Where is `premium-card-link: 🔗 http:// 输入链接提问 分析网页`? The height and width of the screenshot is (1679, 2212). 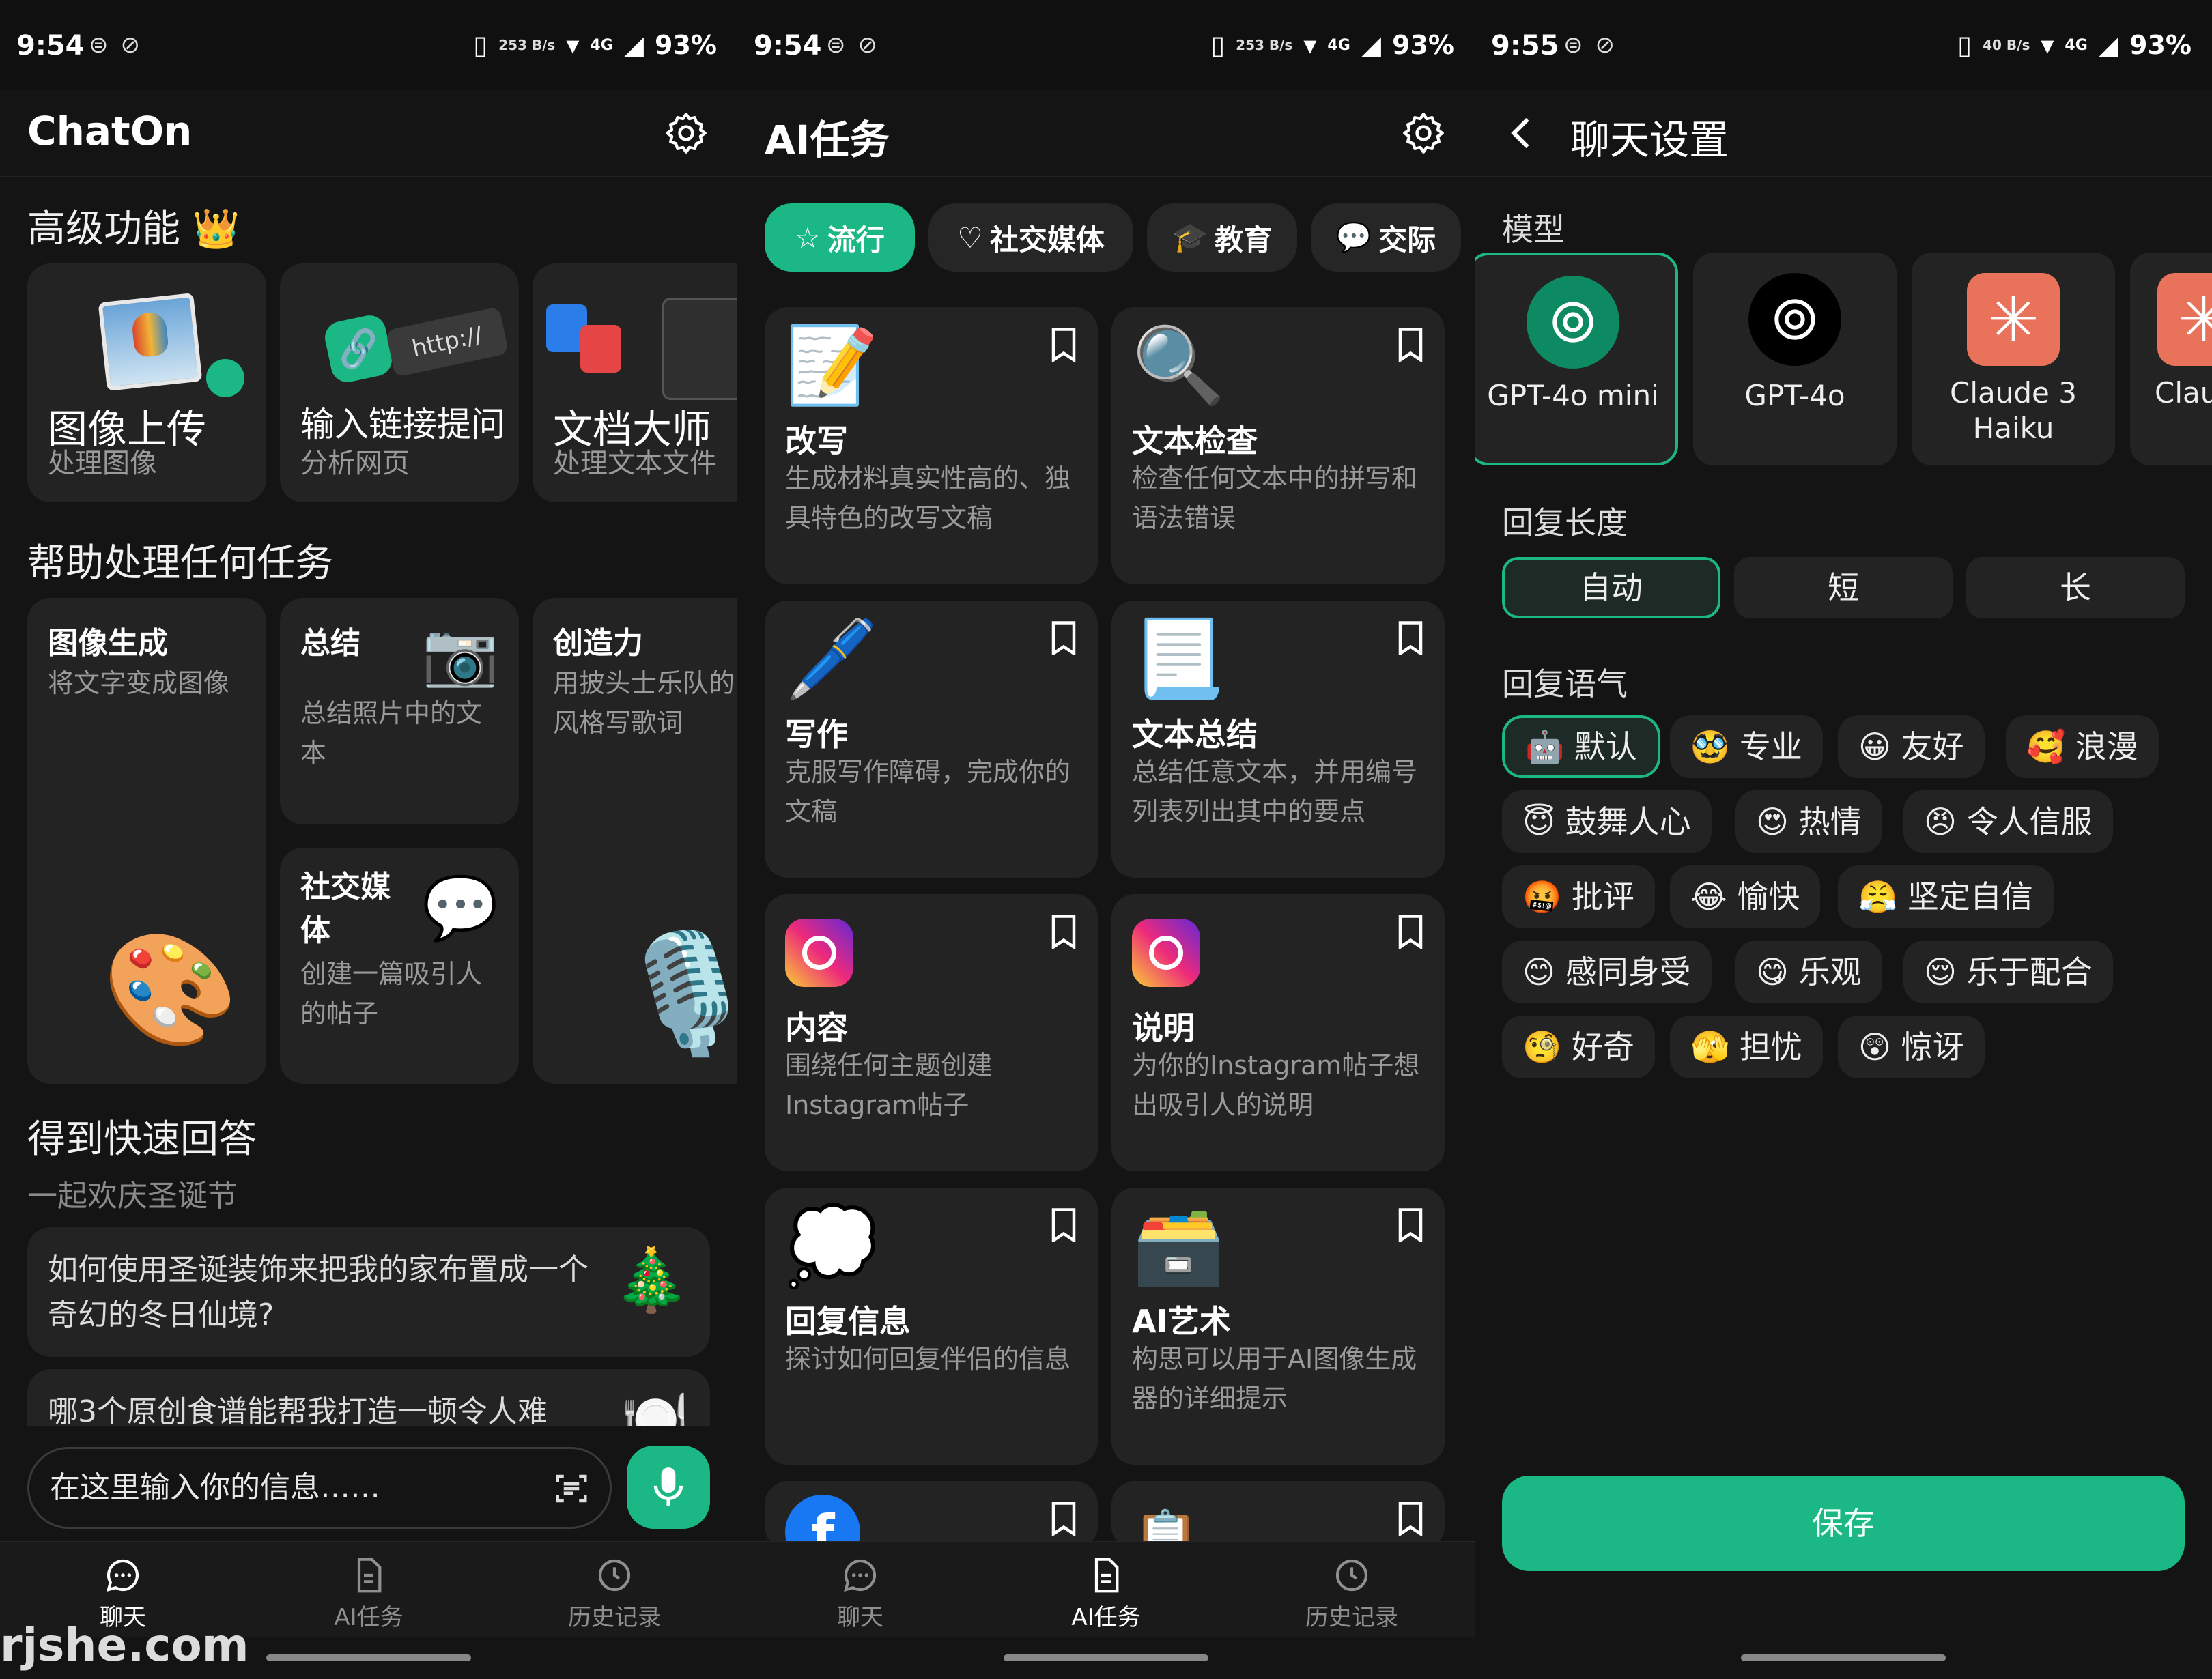 premium-card-link: 🔗 http:// 输入链接提问 分析网页 is located at coordinates (399, 382).